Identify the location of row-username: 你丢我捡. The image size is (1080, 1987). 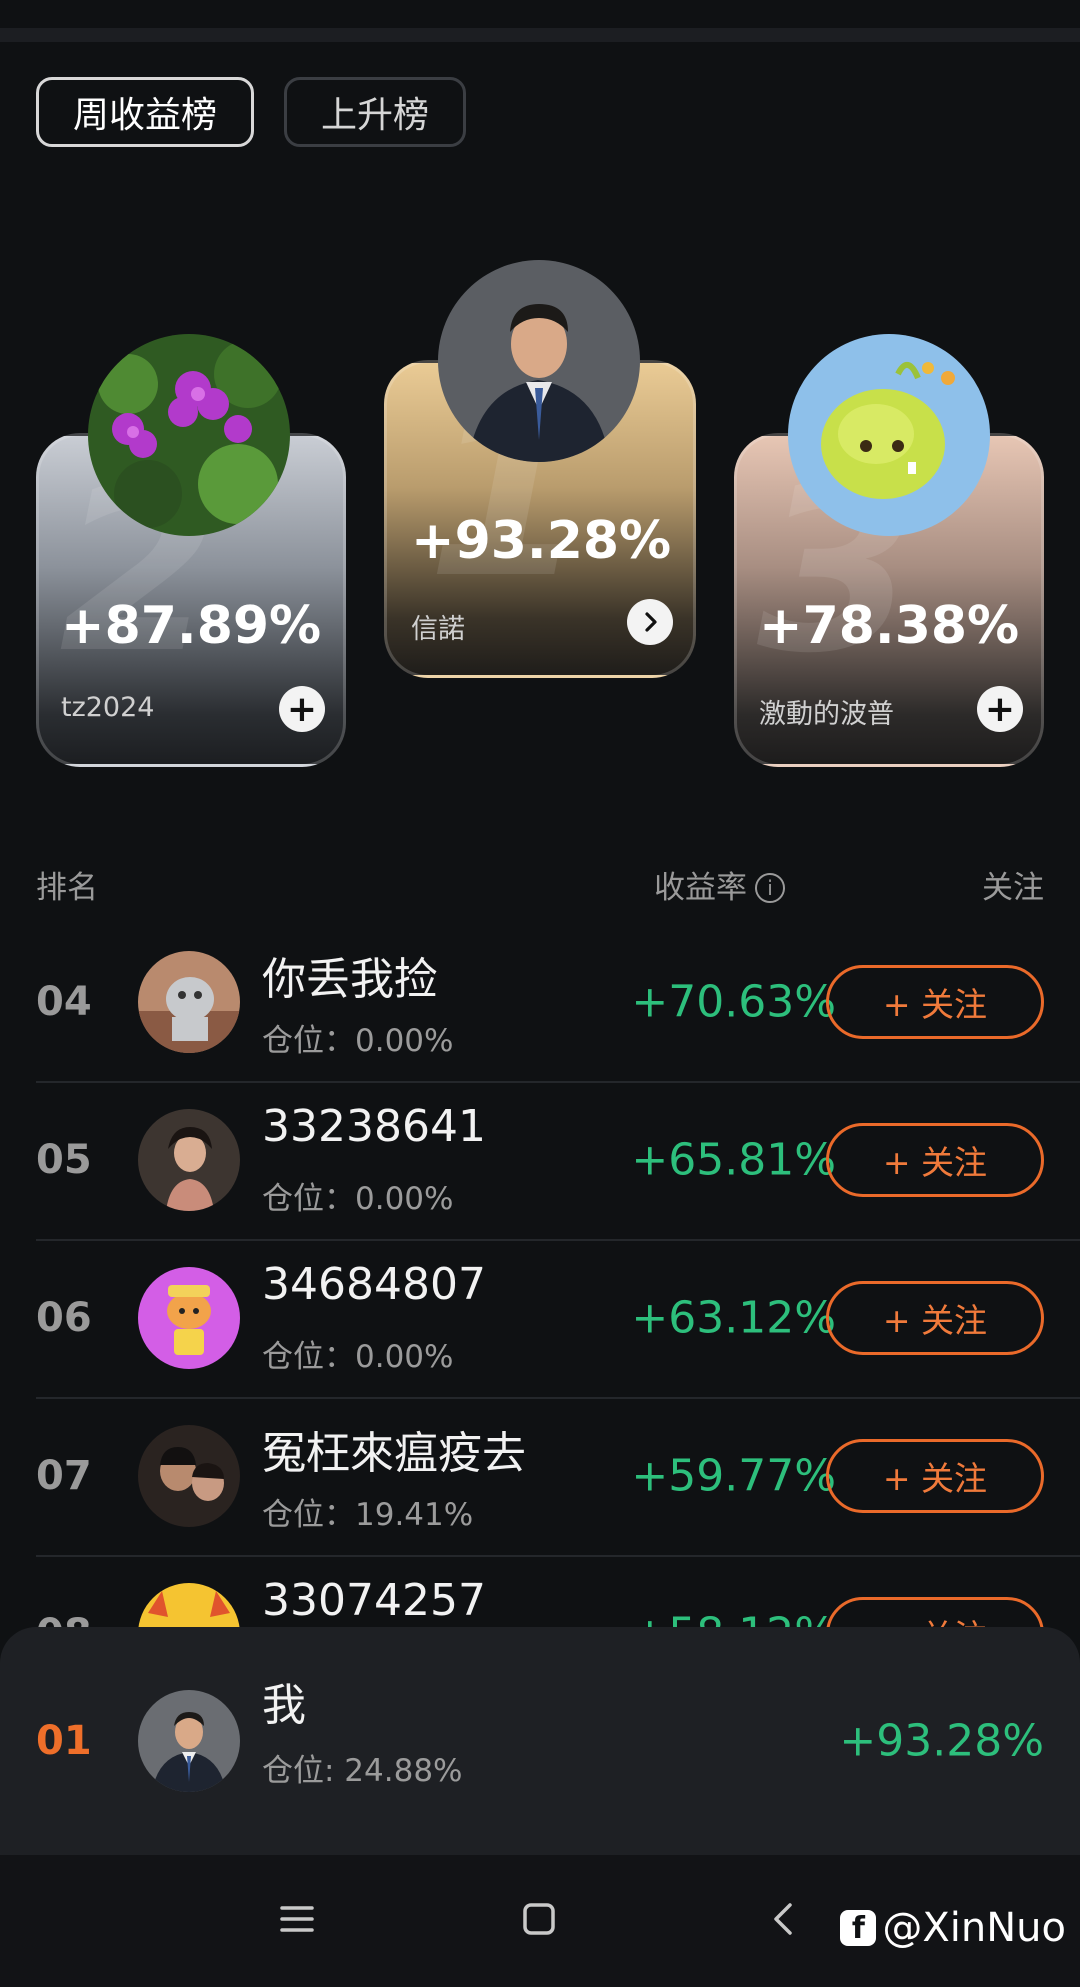
(350, 979).